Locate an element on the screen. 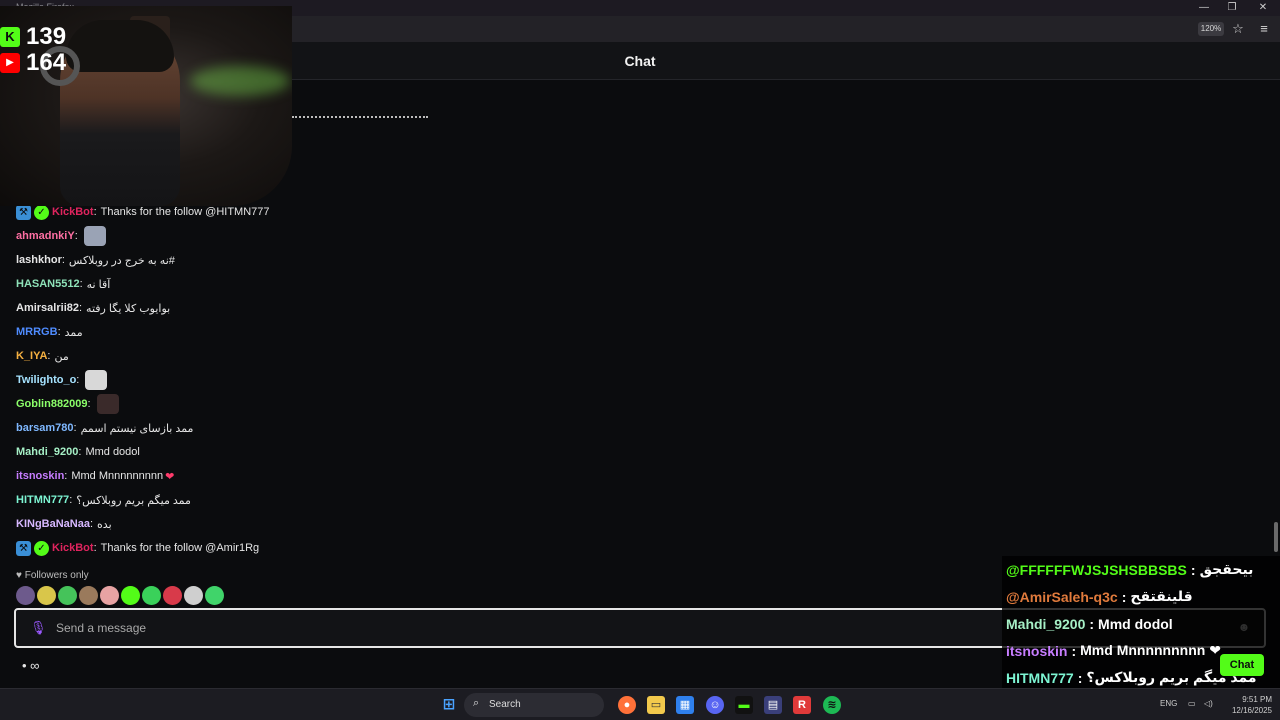 The width and height of the screenshot is (1280, 720). chat-message: ⚒ ✓ KickBot: Thanks for the follow @Amir1Rg is located at coordinates (366, 548).